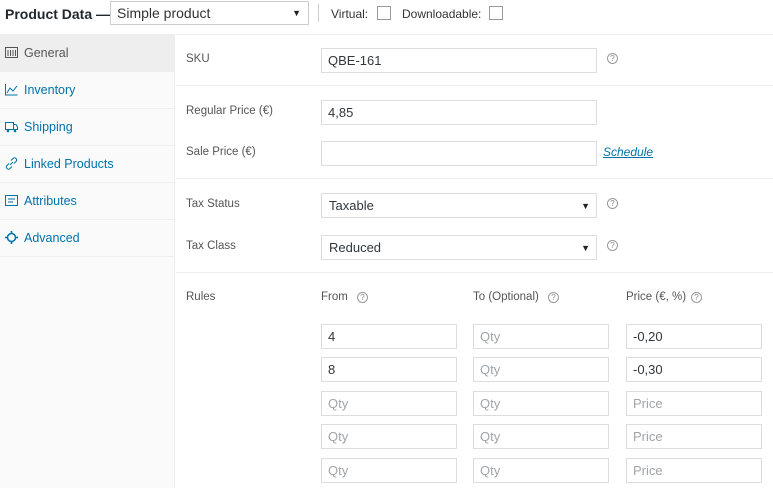 The height and width of the screenshot is (488, 773). What do you see at coordinates (213, 204) in the screenshot?
I see `tax-status-label: Tax Status` at bounding box center [213, 204].